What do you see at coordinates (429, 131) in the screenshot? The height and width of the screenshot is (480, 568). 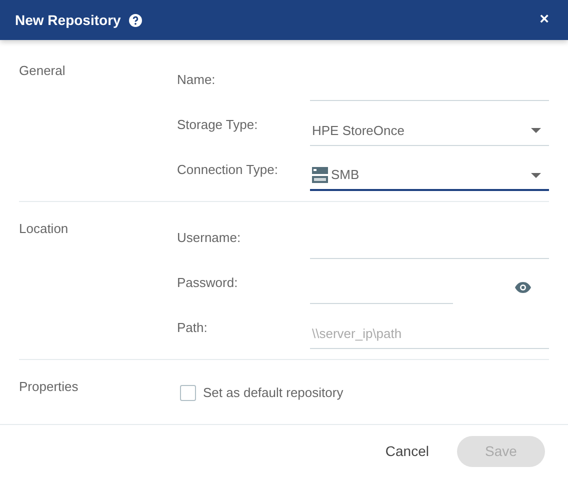 I see `dropdown: HPE StoreOnce` at bounding box center [429, 131].